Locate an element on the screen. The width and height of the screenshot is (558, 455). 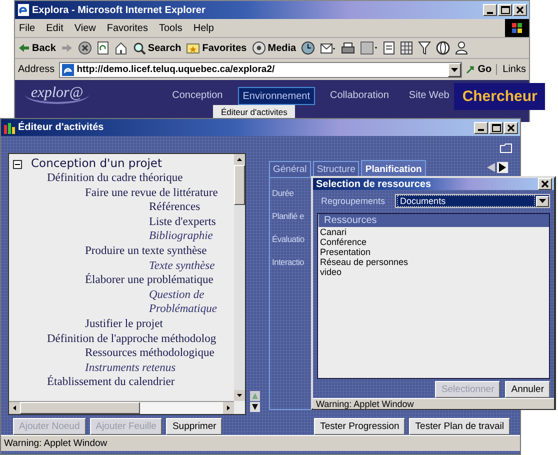
tree-item: Références is located at coordinates (174, 207).